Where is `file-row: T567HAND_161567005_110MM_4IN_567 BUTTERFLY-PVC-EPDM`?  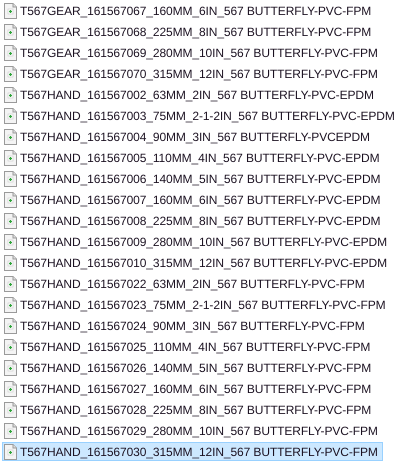 file-row: T567HAND_161567005_110MM_4IN_567 BUTTERFLY-PVC-EPDM is located at coordinates (193, 157).